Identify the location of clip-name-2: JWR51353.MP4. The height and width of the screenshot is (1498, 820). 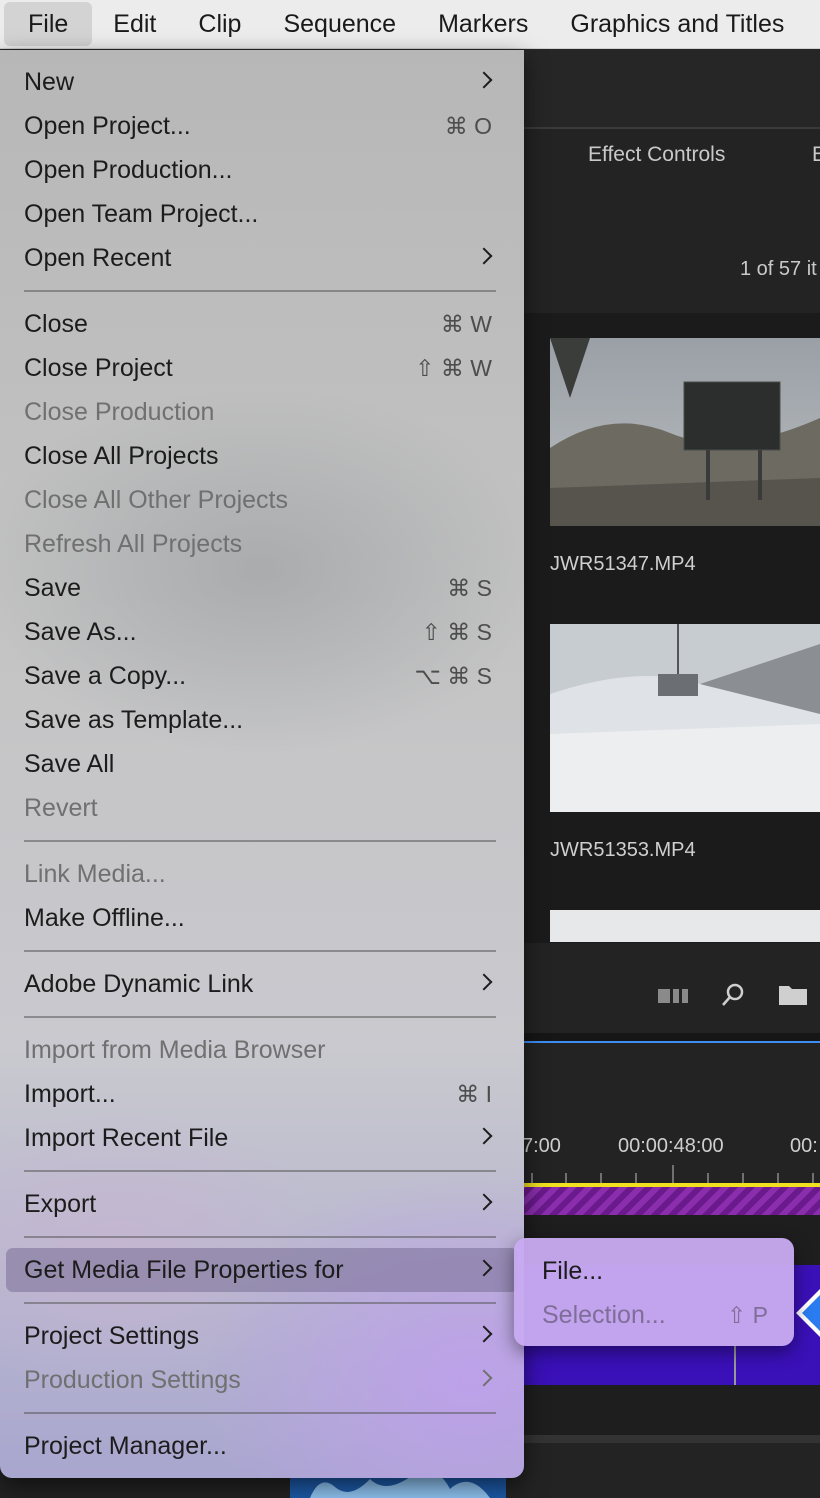
(623, 850).